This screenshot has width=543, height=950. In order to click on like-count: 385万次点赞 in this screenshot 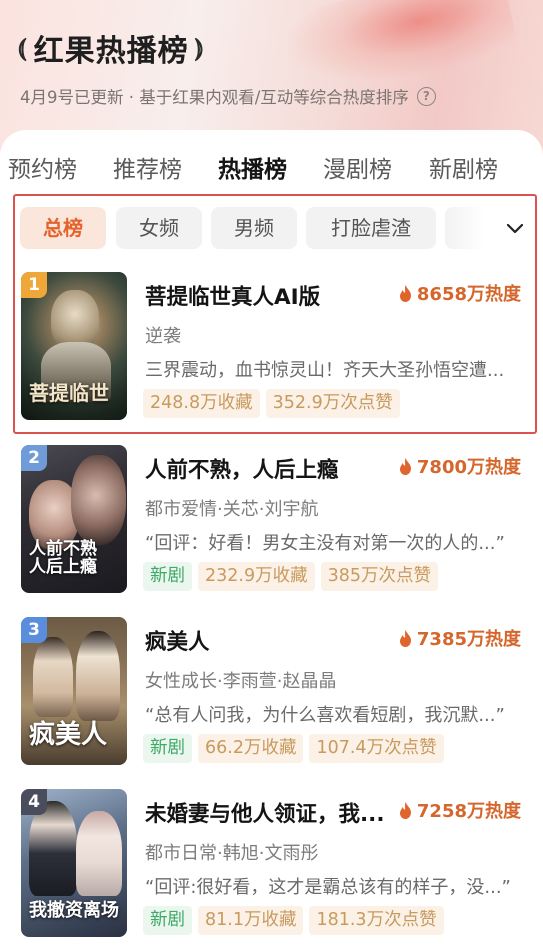, I will do `click(379, 576)`.